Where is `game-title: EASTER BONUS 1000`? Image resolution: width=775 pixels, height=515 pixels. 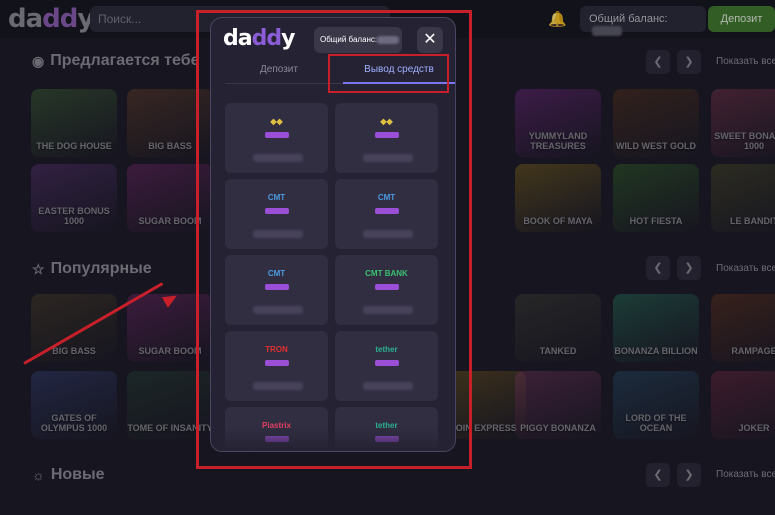 game-title: EASTER BONUS 1000 is located at coordinates (74, 216).